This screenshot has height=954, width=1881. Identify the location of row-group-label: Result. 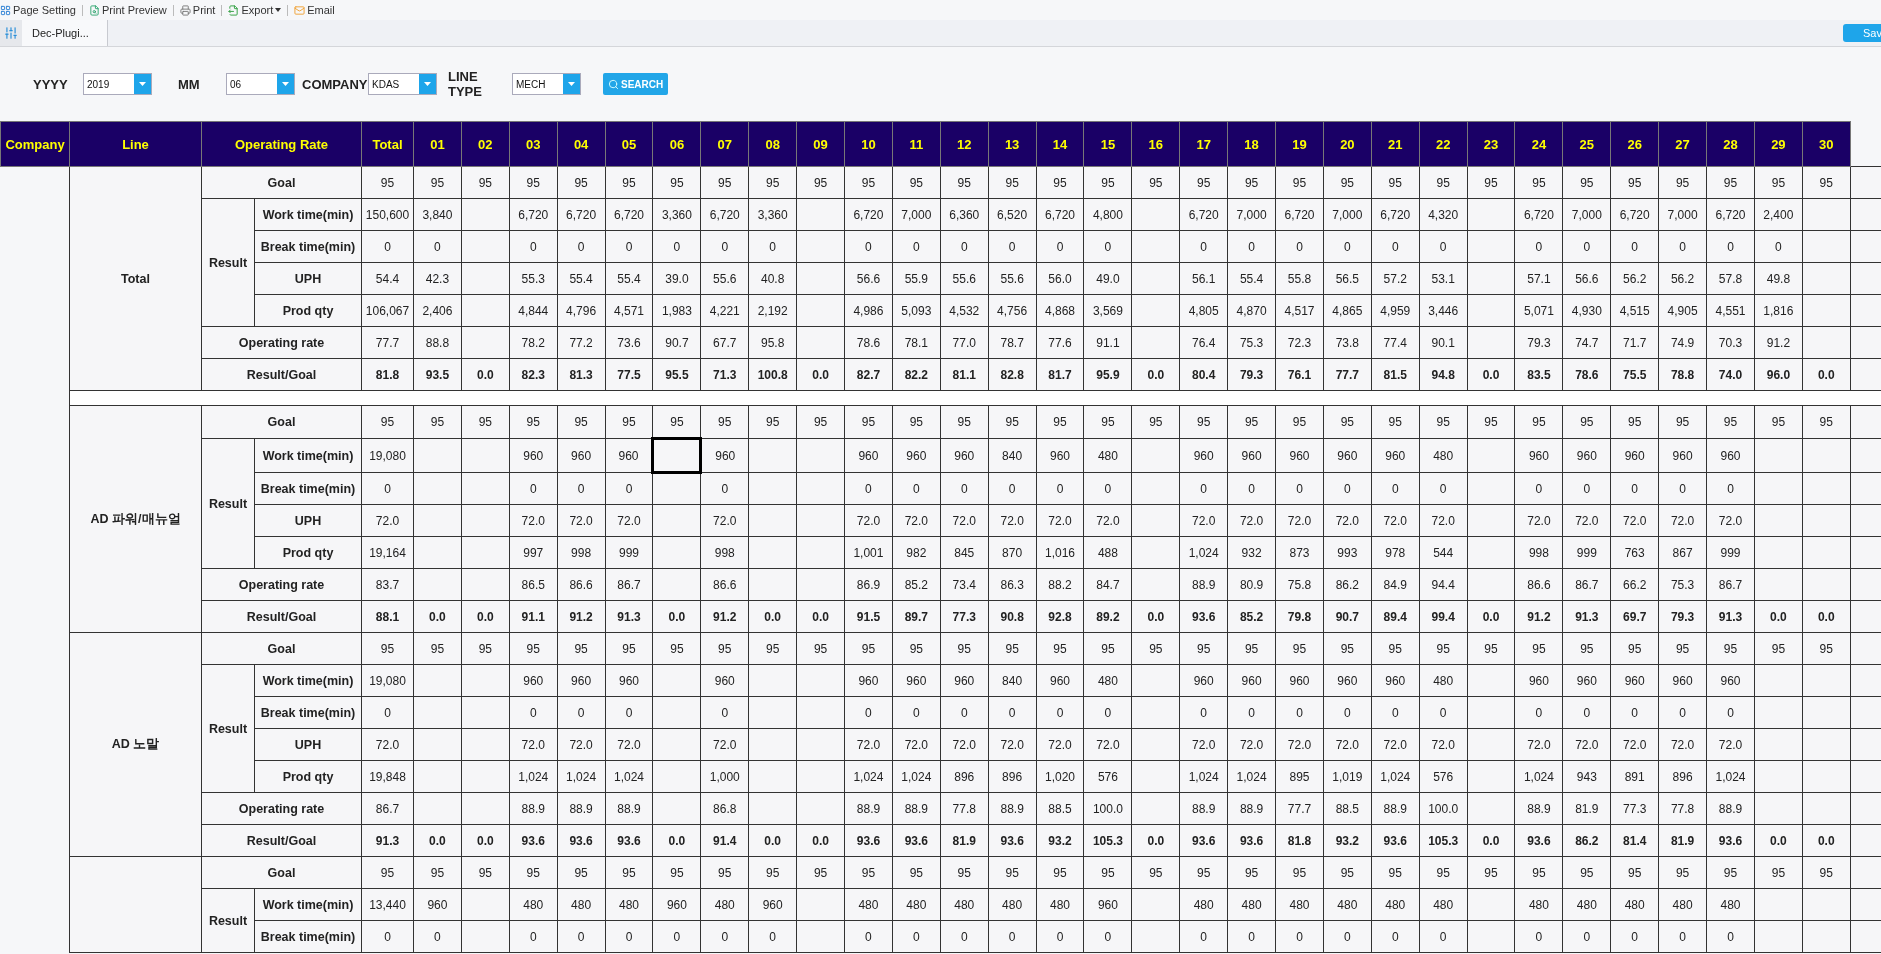
(228, 262).